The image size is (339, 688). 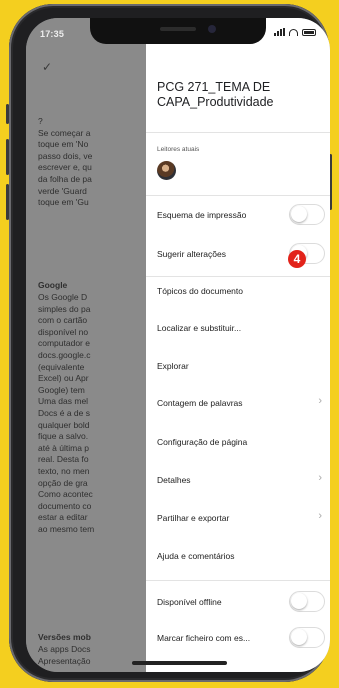 I want to click on avatar, so click(x=166, y=170).